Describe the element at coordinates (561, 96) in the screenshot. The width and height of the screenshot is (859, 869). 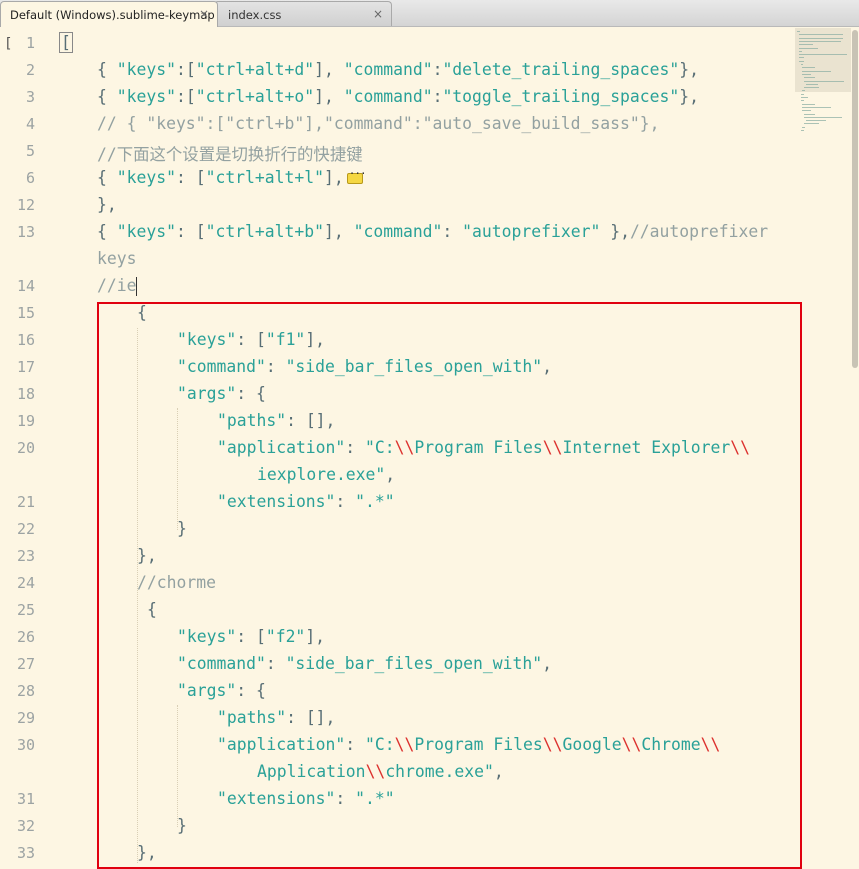
I see `code-token: "toggle_trailing_spaces"` at that location.